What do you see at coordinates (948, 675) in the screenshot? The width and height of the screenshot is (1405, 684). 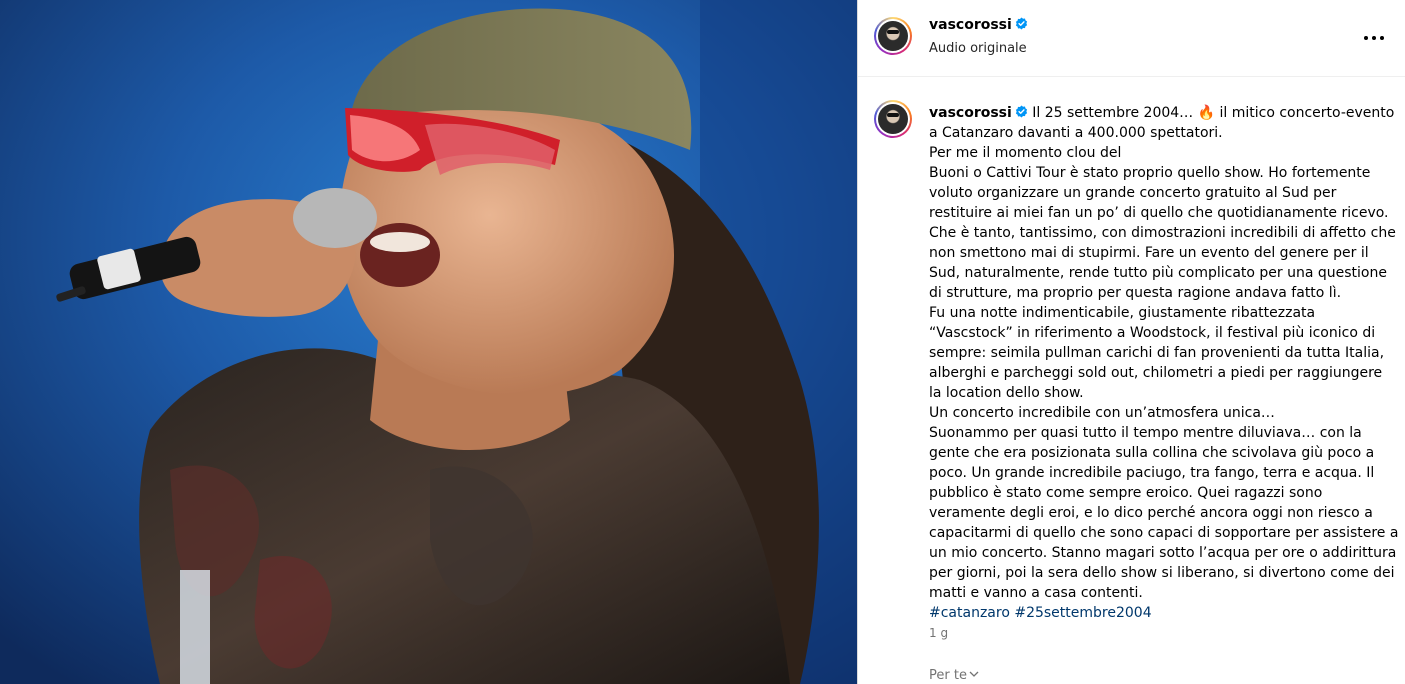 I see `for-you-label: Per te` at bounding box center [948, 675].